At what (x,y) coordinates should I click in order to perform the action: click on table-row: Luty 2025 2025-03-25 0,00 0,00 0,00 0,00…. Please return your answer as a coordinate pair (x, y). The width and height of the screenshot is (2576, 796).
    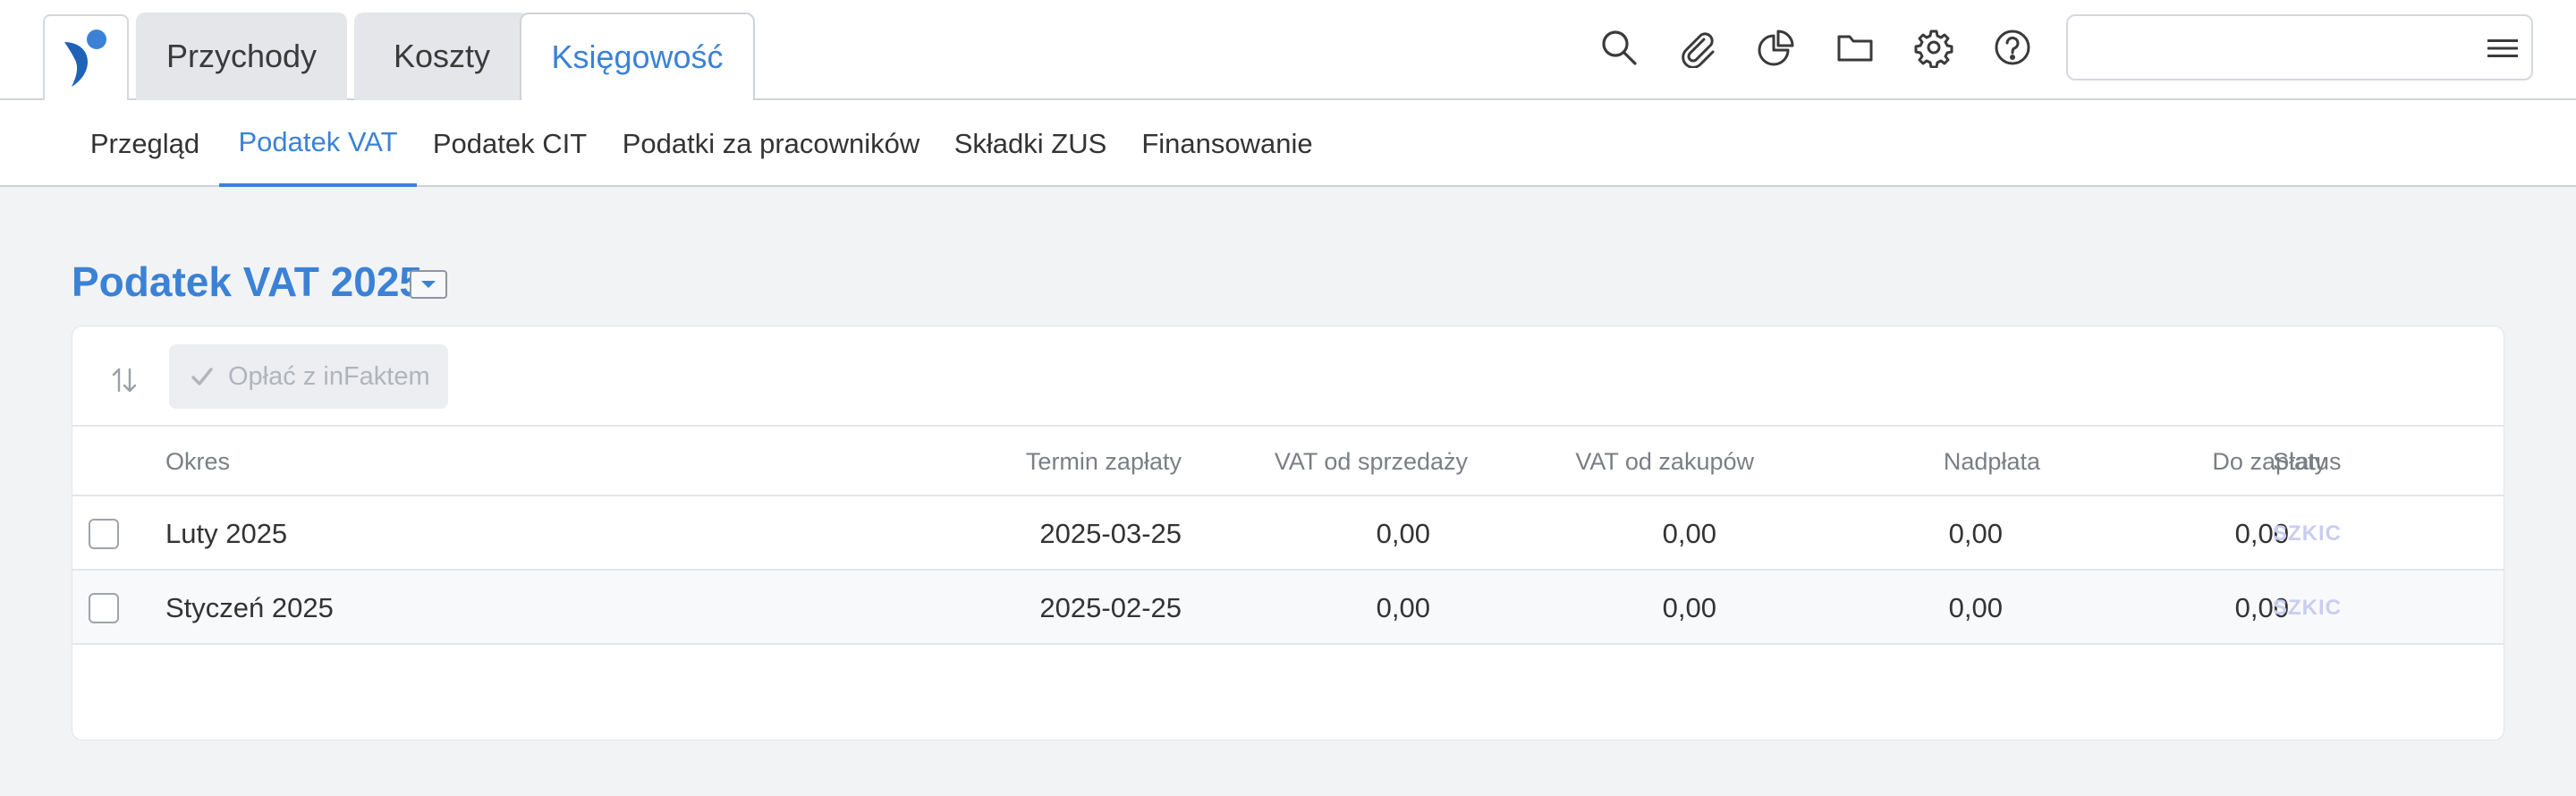
    Looking at the image, I should click on (1288, 533).